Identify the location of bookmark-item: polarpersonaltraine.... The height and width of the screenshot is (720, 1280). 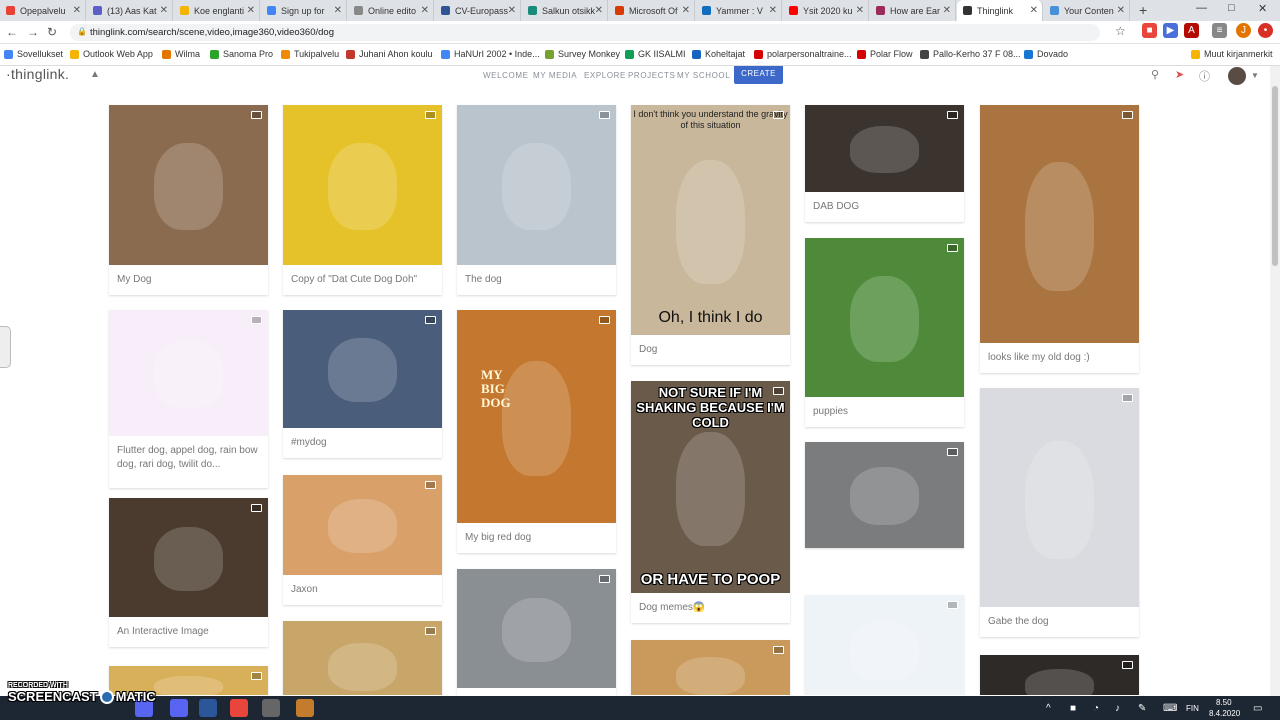
(803, 54).